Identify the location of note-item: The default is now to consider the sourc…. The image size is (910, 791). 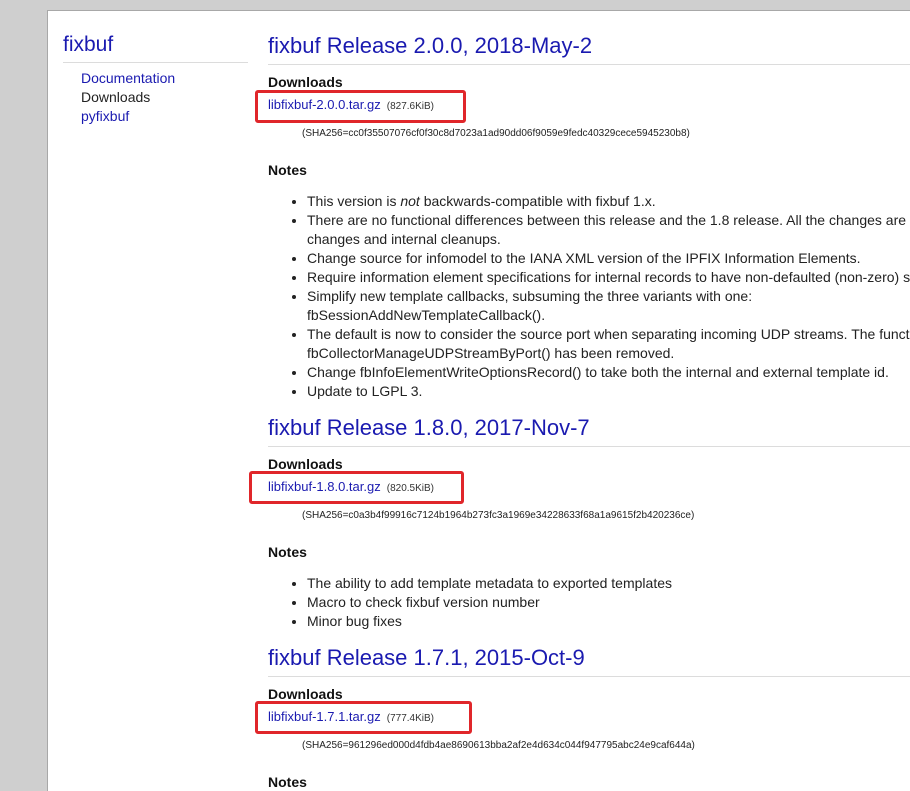
(608, 334).